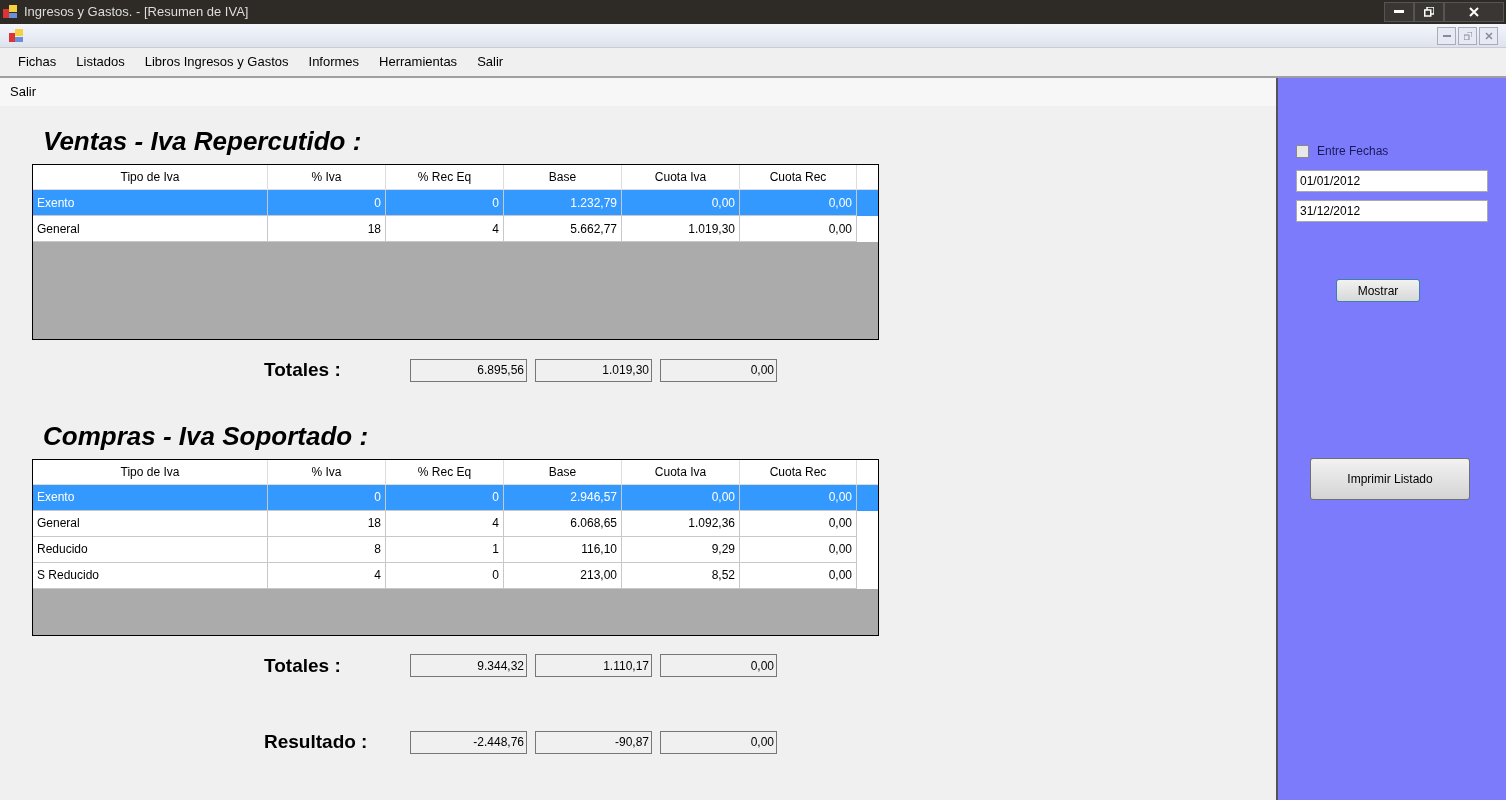 The width and height of the screenshot is (1506, 800). I want to click on table-cell: 2.946,57, so click(563, 497).